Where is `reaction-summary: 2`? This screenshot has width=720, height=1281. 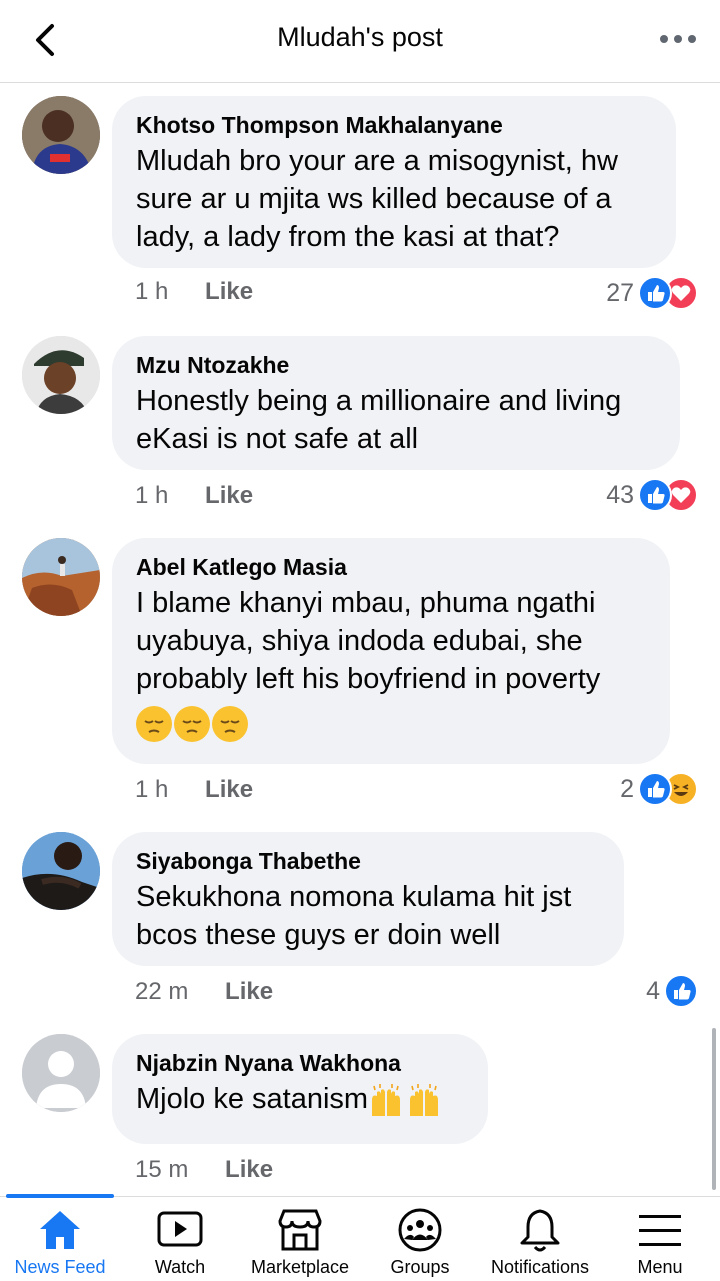
reaction-summary: 2 is located at coordinates (659, 789).